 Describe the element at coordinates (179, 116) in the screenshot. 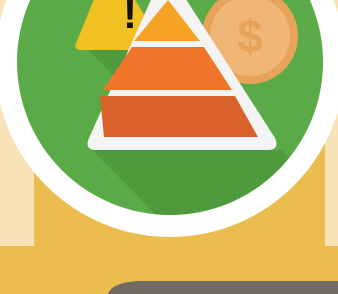

I see `pyramid-bottom-tier` at that location.